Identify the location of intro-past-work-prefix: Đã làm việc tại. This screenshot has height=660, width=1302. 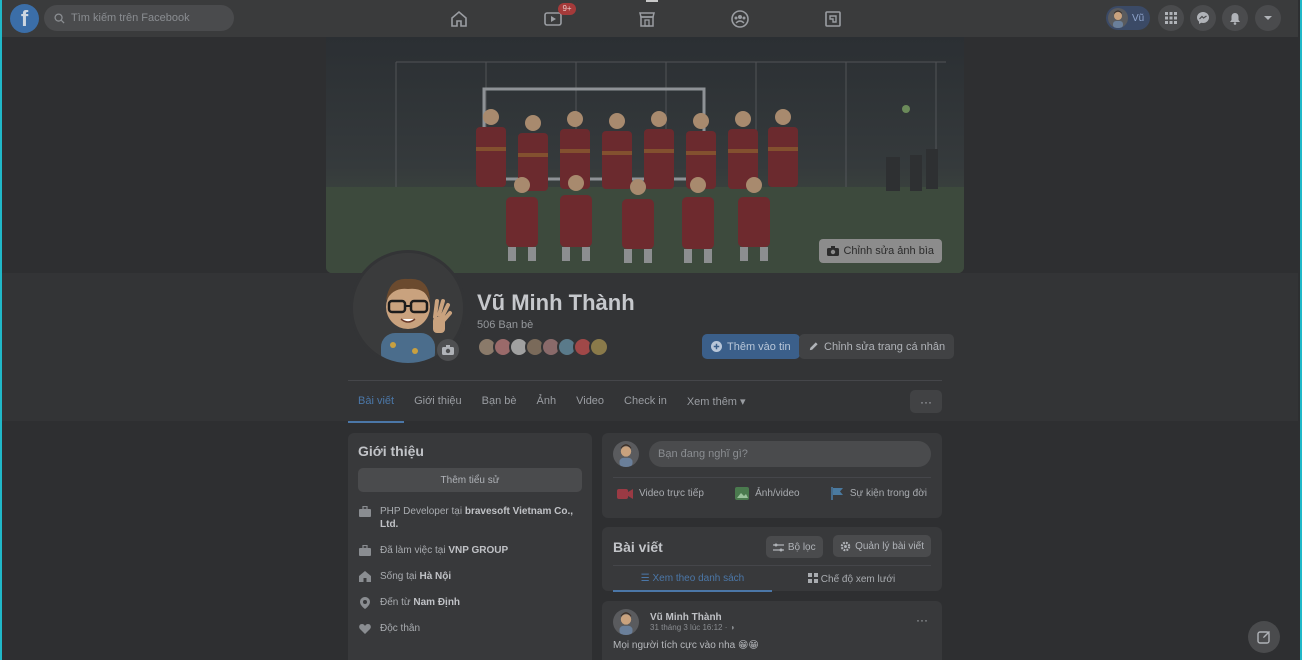
(414, 550).